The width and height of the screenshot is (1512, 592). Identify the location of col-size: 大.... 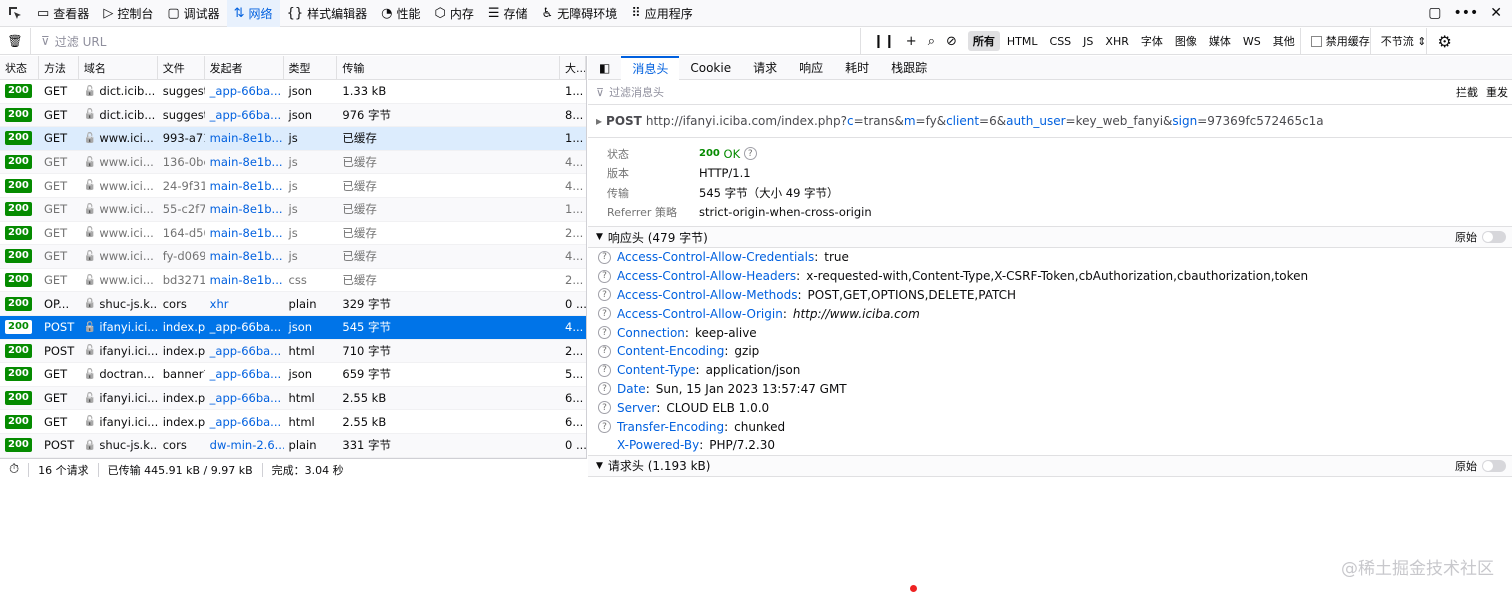
(573, 67).